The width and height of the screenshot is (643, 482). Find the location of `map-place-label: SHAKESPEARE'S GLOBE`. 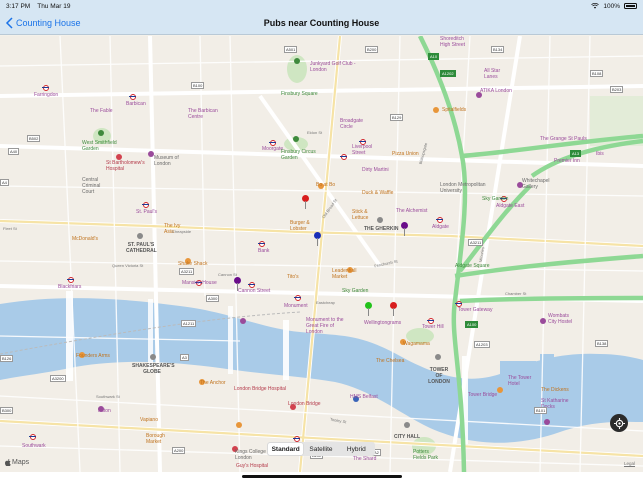

map-place-label: SHAKESPEARE'S GLOBE is located at coordinates (153, 369).